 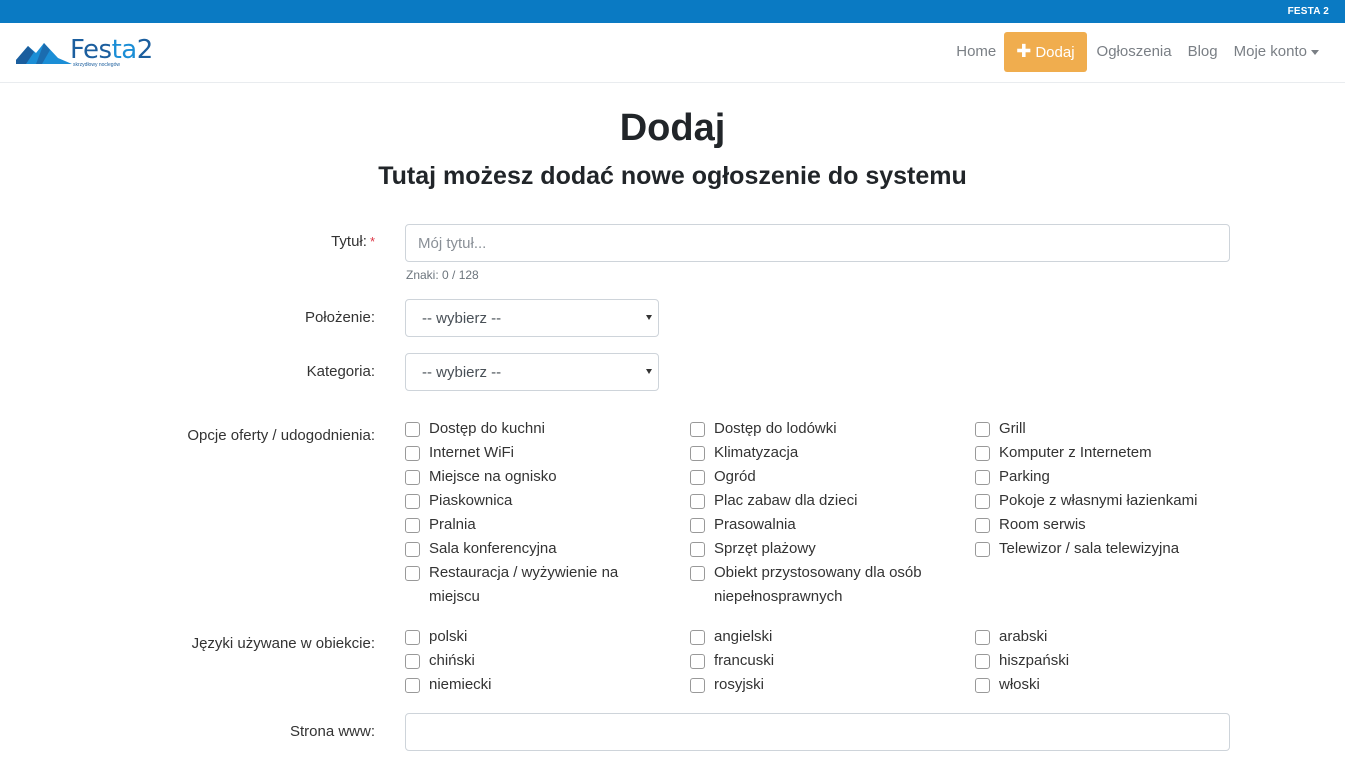 I want to click on option-checkbox: Dostęp do lodówki, so click(x=820, y=429).